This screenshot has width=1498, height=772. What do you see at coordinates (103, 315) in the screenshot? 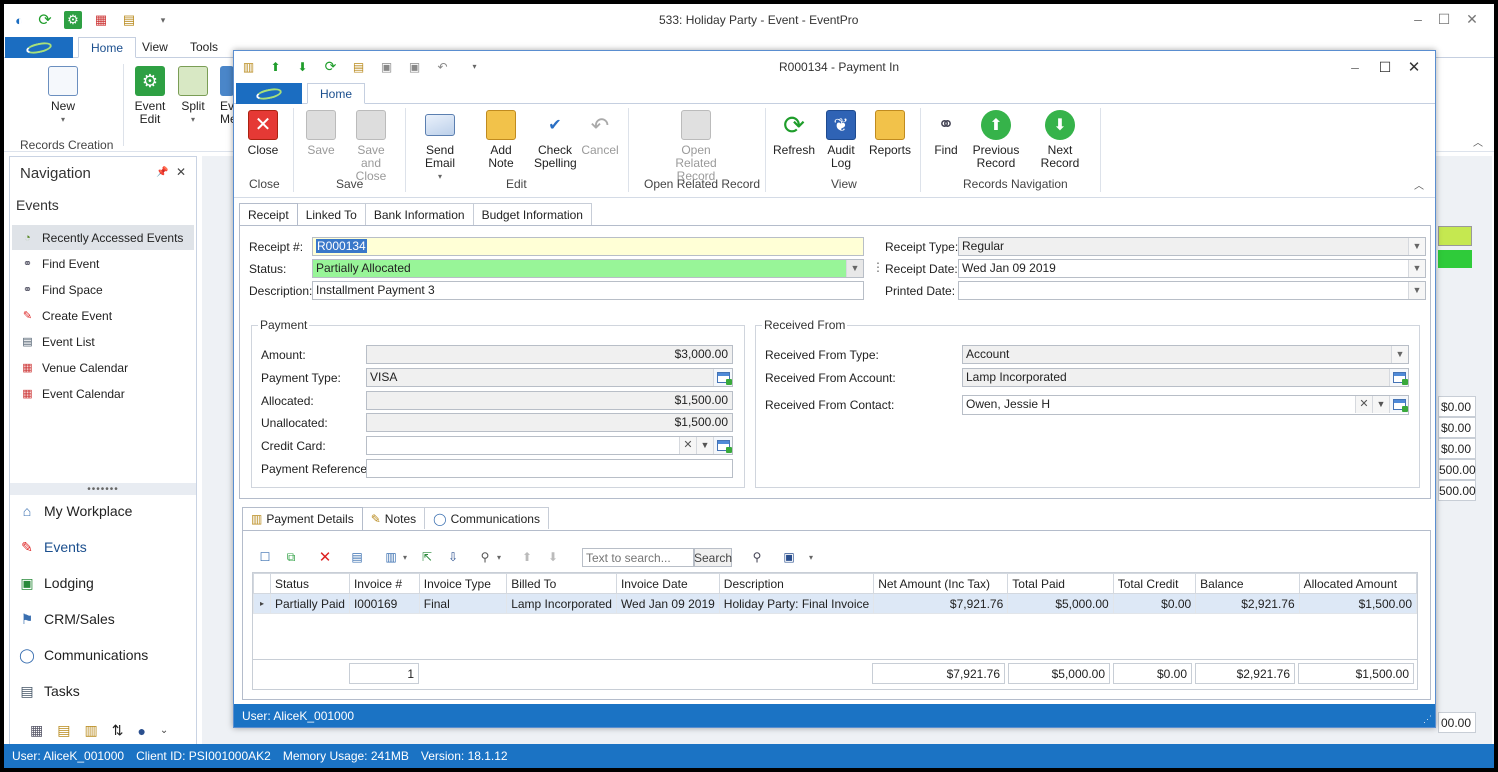
I see `nav-item-create-event: ✎ Create Event` at bounding box center [103, 315].